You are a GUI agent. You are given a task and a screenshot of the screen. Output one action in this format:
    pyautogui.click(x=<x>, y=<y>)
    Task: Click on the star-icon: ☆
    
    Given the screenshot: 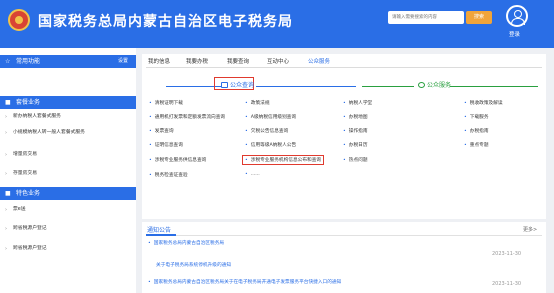 What is the action you would take?
    pyautogui.click(x=8, y=61)
    